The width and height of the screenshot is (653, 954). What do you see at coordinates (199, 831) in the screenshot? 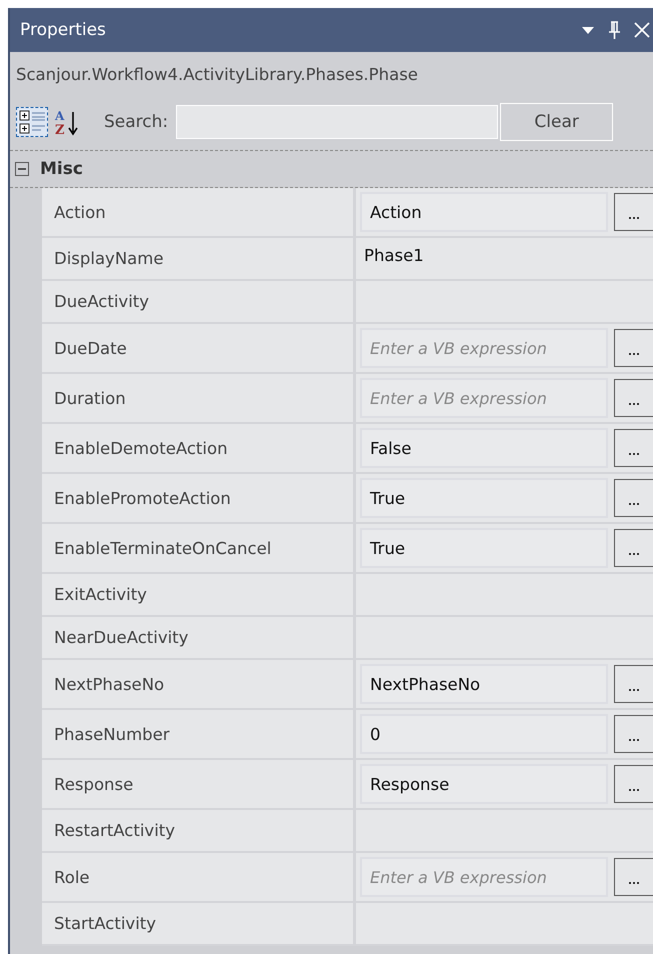
I see `property-name: RestartActivity` at bounding box center [199, 831].